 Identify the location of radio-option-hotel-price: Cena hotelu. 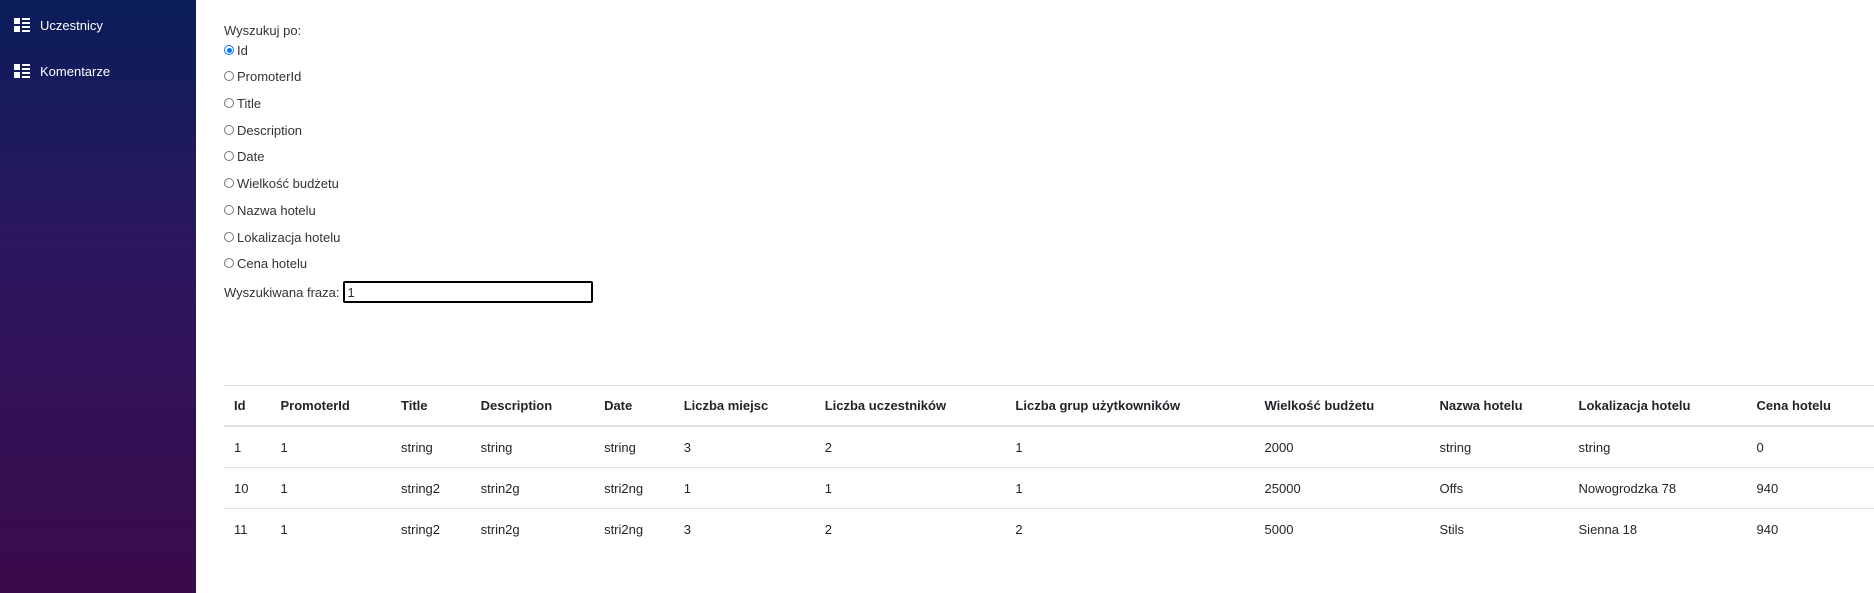
(265, 263).